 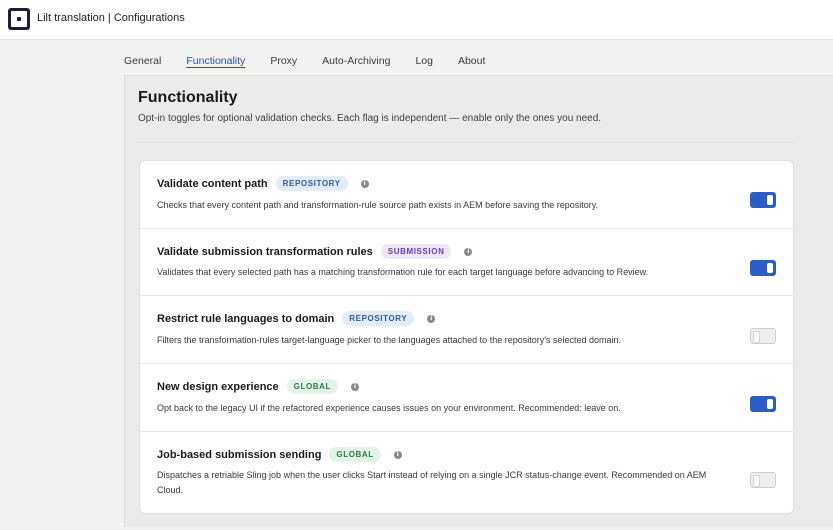 I want to click on tab-auto-archiving: Auto-Archiving, so click(x=356, y=64).